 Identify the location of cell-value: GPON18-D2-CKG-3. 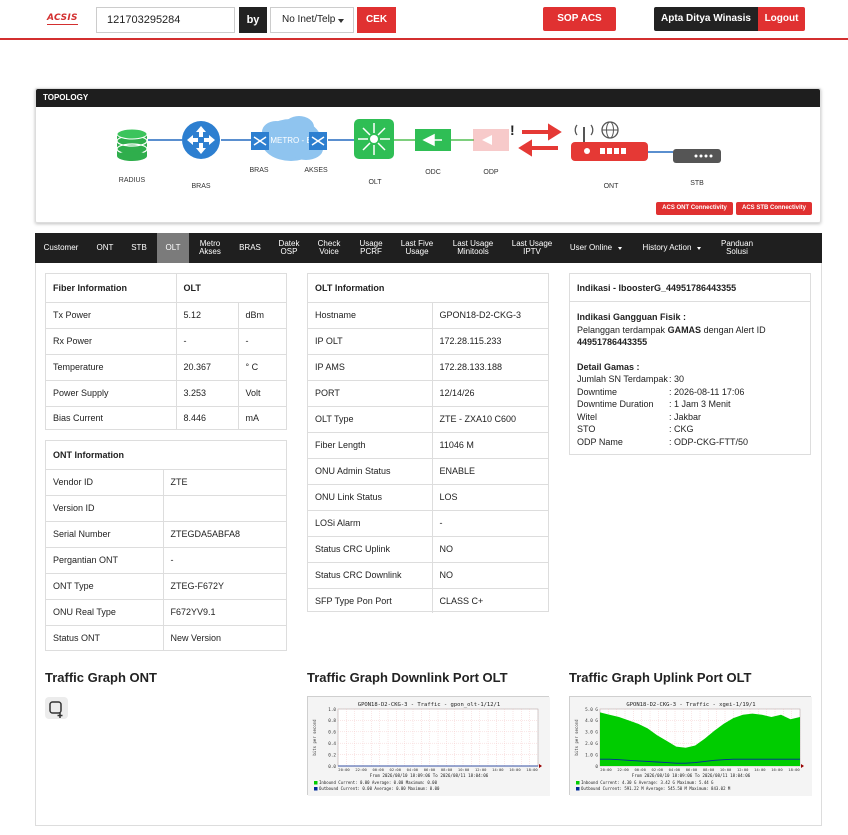
(489, 314).